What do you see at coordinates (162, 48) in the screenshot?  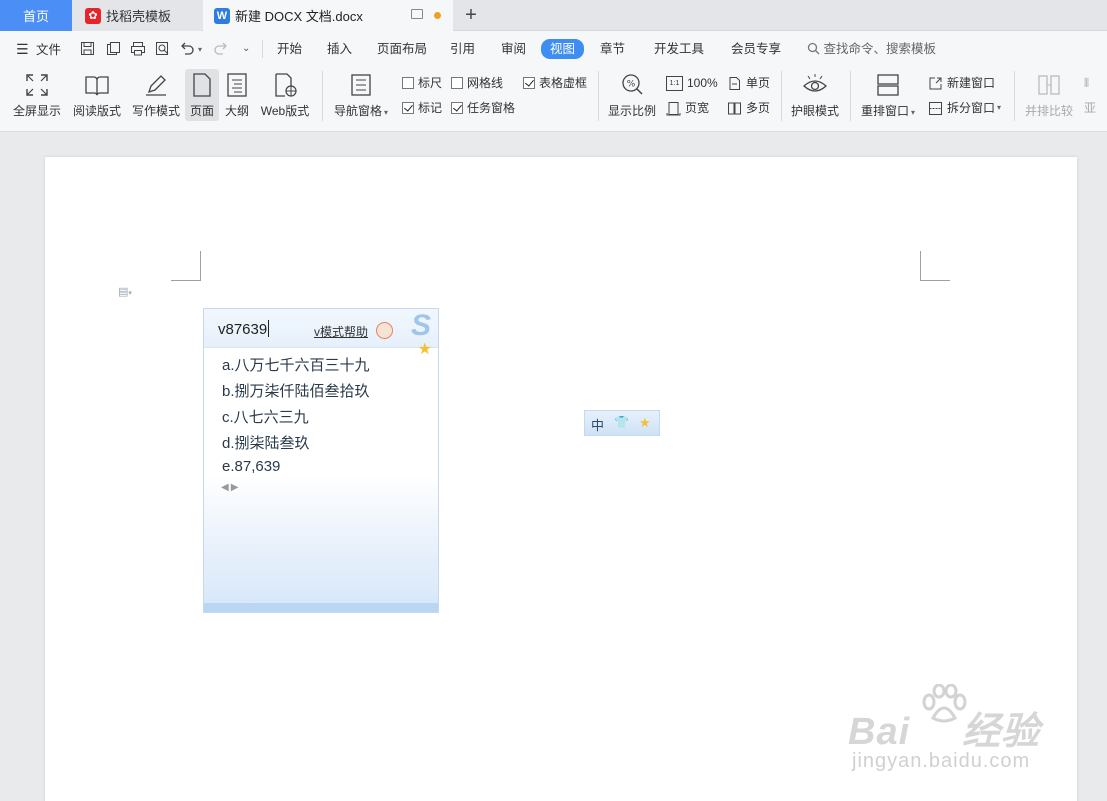 I see `print-preview-icon` at bounding box center [162, 48].